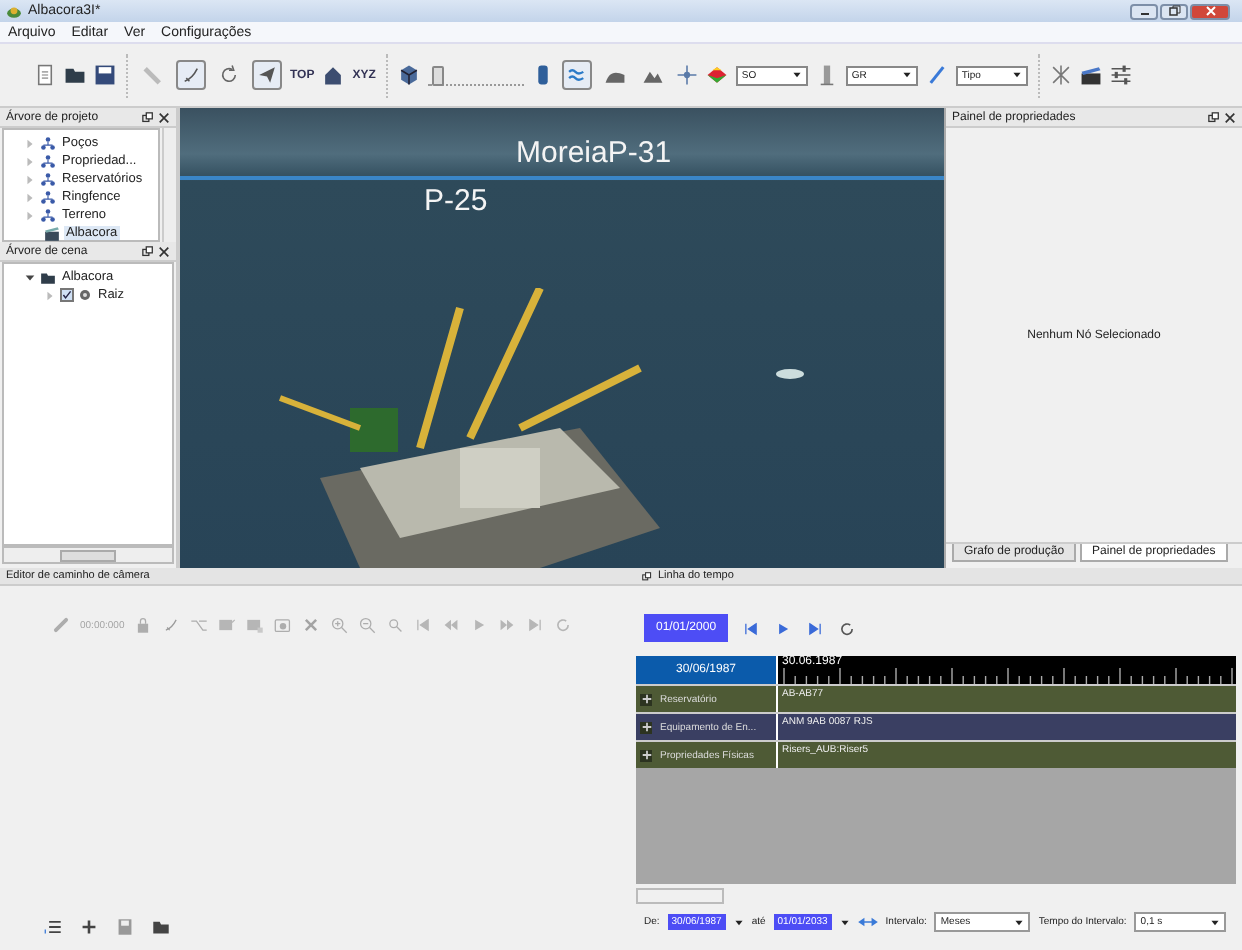 The height and width of the screenshot is (950, 1242). Describe the element at coordinates (229, 75) in the screenshot. I see `rotate-icon` at that location.